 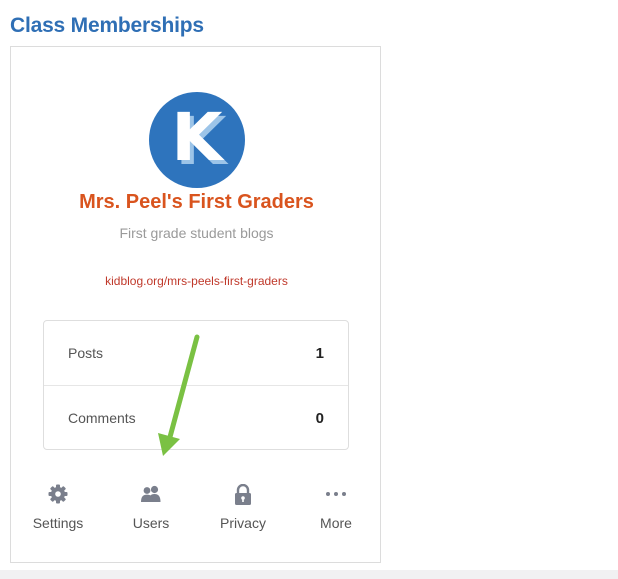 I want to click on svg-text: K, so click(x=198, y=137).